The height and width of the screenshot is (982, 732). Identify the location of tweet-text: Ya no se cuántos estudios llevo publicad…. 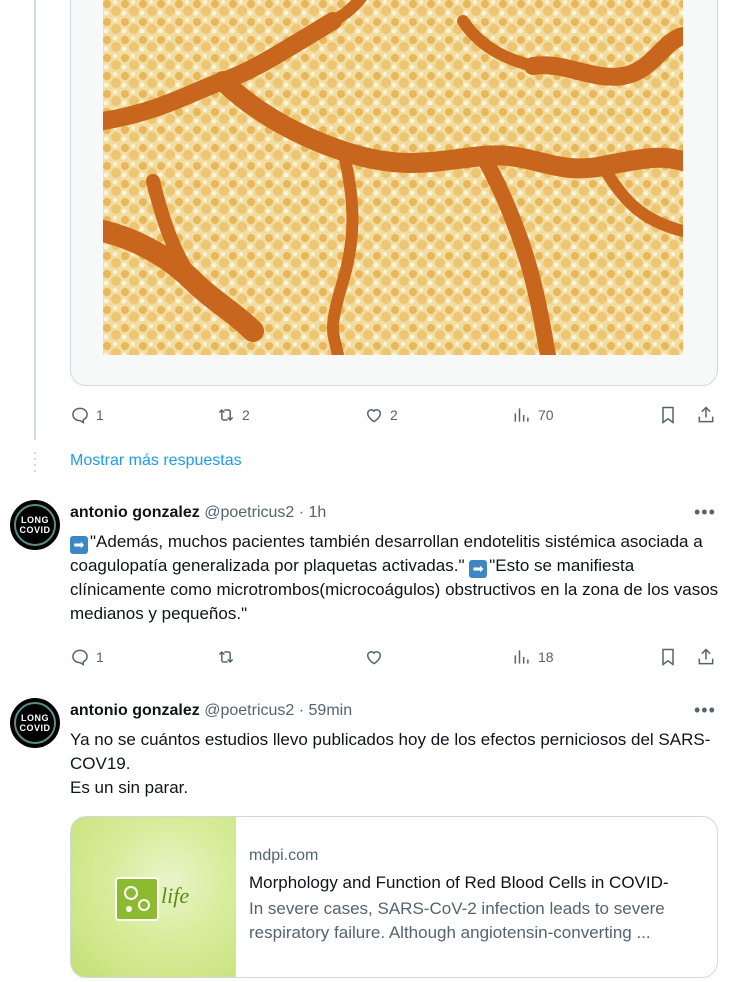
(395, 764).